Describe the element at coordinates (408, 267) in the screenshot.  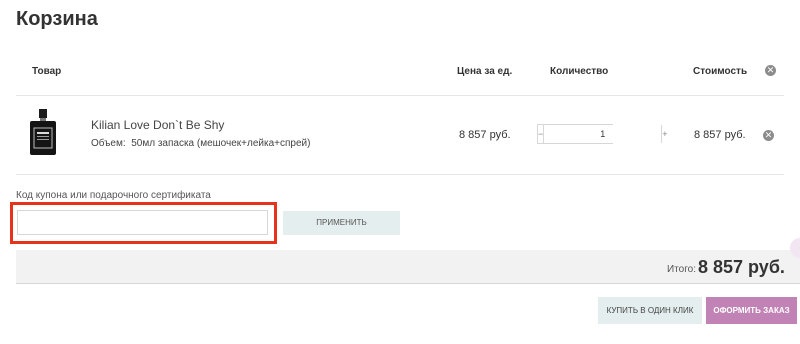
I see `total-bar: Итого: 8 857 руб.` at that location.